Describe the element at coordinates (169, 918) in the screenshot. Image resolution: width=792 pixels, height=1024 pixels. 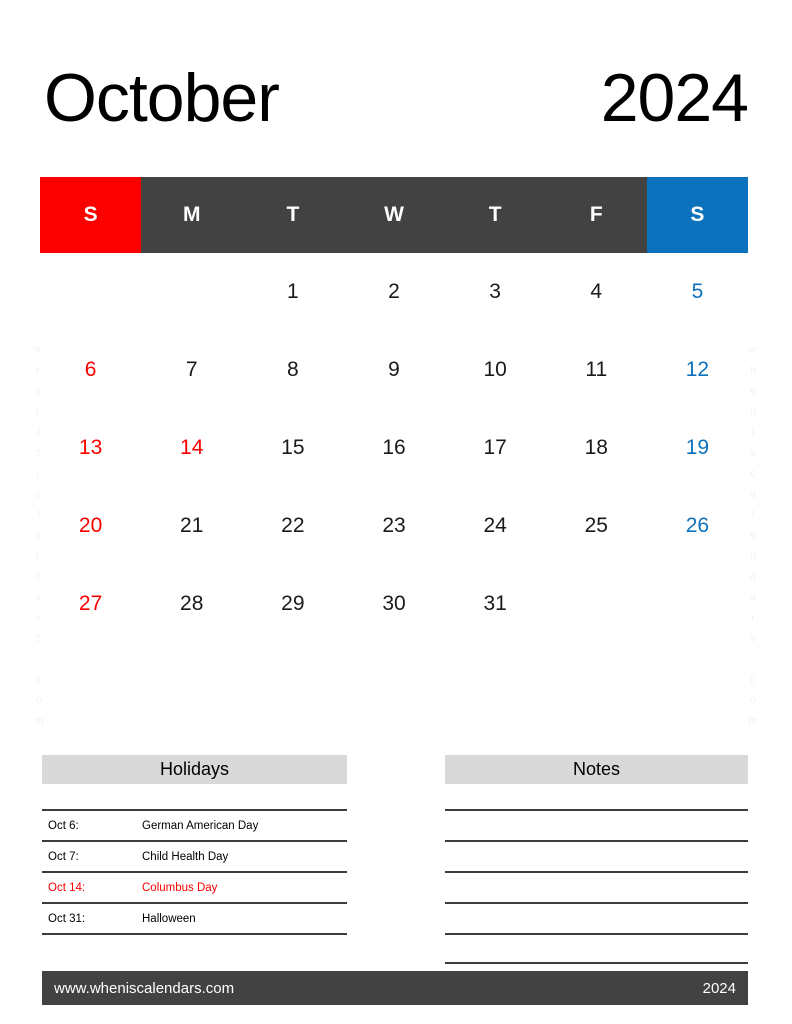
I see `holiday-name: Halloween` at that location.